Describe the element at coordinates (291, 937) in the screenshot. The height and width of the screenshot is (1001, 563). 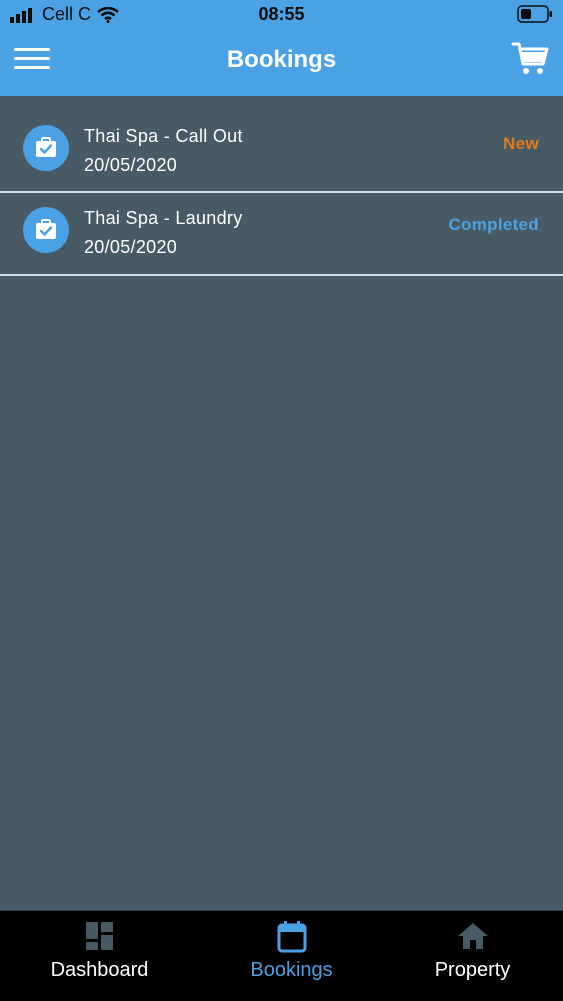
I see `calendar-icon` at that location.